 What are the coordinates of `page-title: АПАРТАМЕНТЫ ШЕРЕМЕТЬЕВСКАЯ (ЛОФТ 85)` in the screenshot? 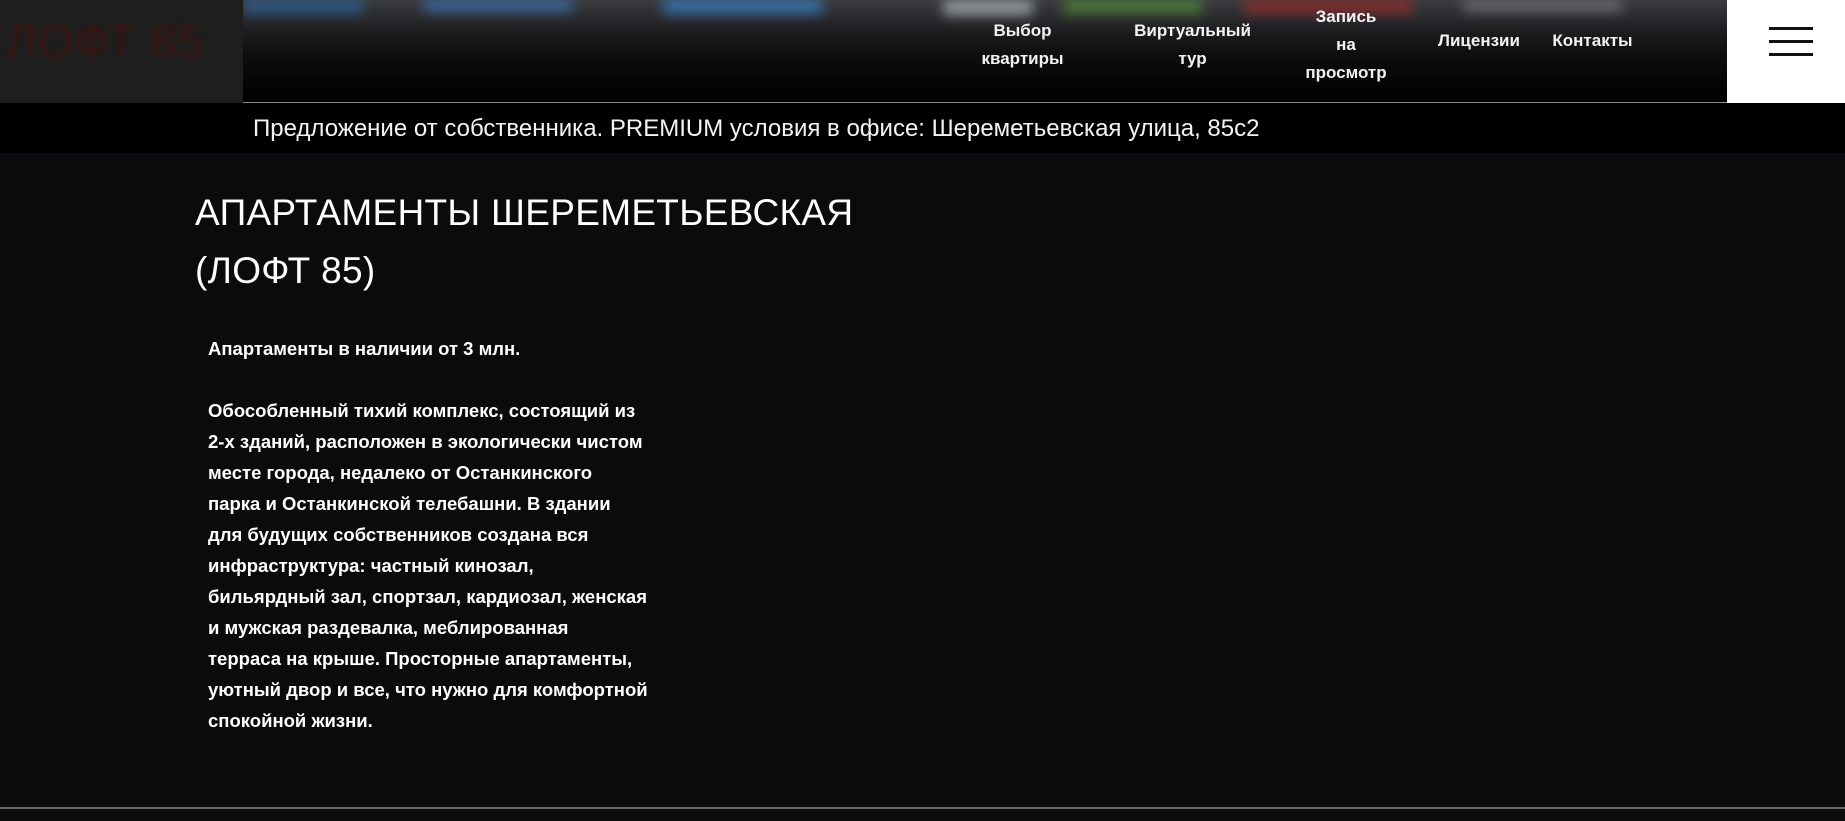 It's located at (524, 241).